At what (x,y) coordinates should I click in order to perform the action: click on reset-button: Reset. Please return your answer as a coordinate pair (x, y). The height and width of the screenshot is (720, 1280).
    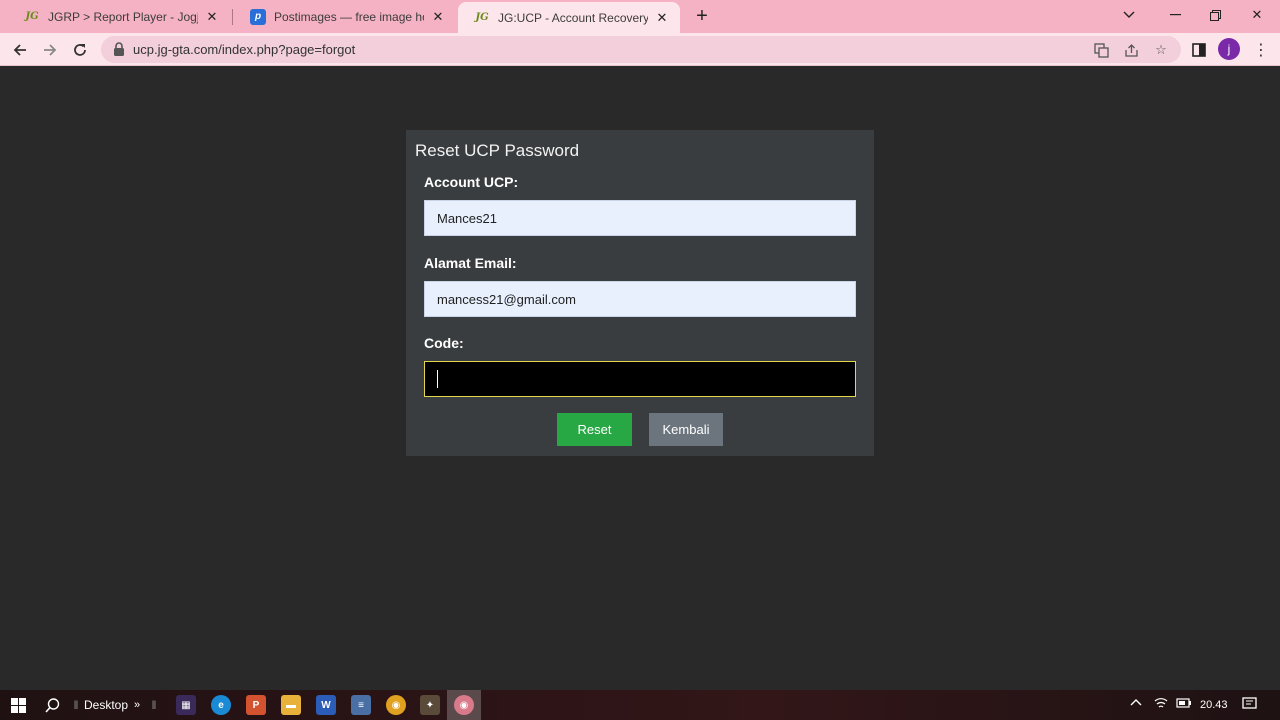
    Looking at the image, I should click on (594, 429).